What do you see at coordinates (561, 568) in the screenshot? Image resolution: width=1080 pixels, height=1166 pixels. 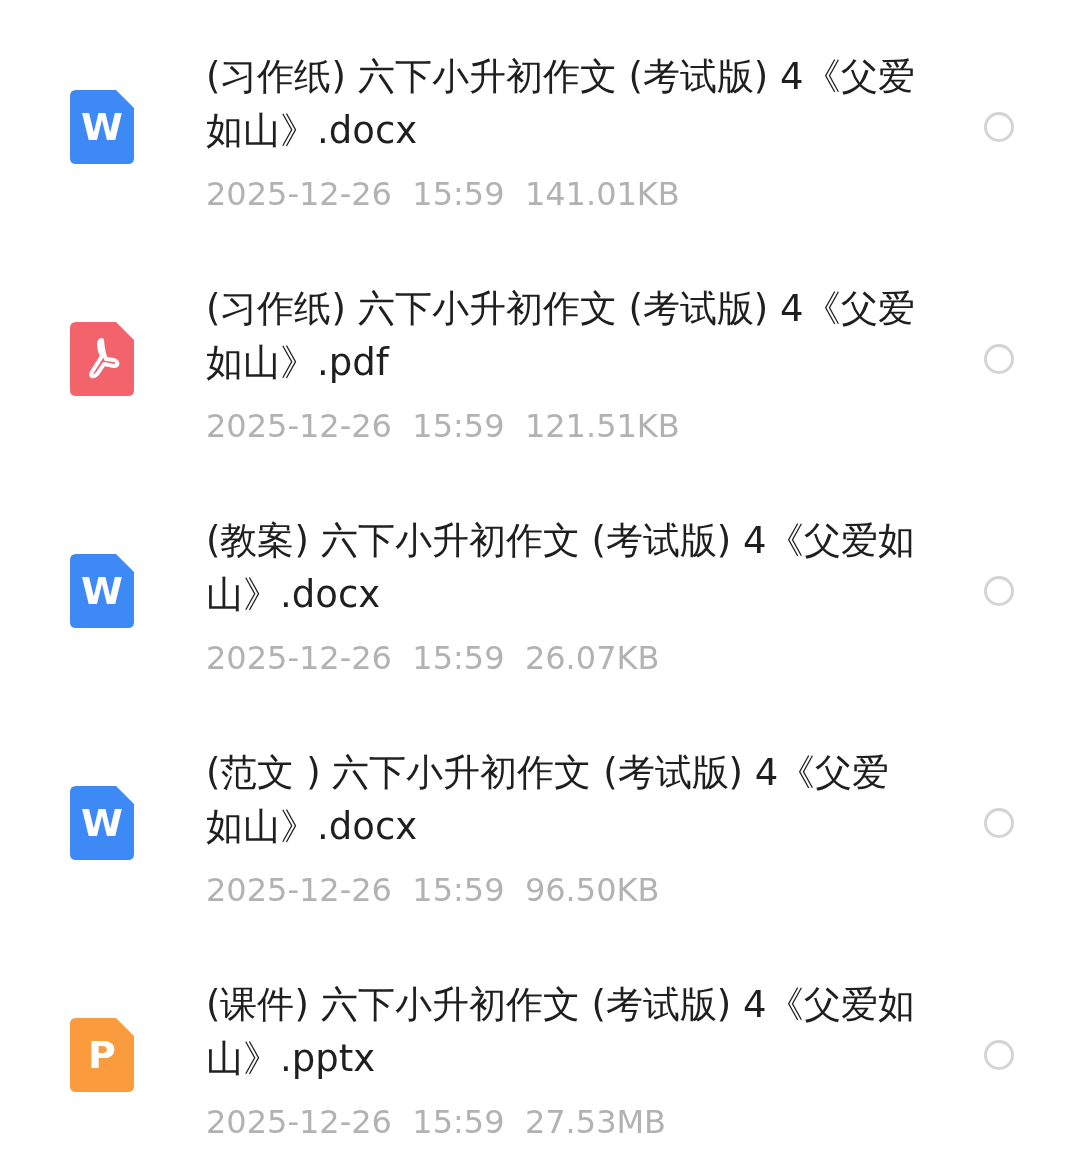 I see `file-name: (教案) 六下小升初作文 (考试版) 4《父爱如山》.docx` at bounding box center [561, 568].